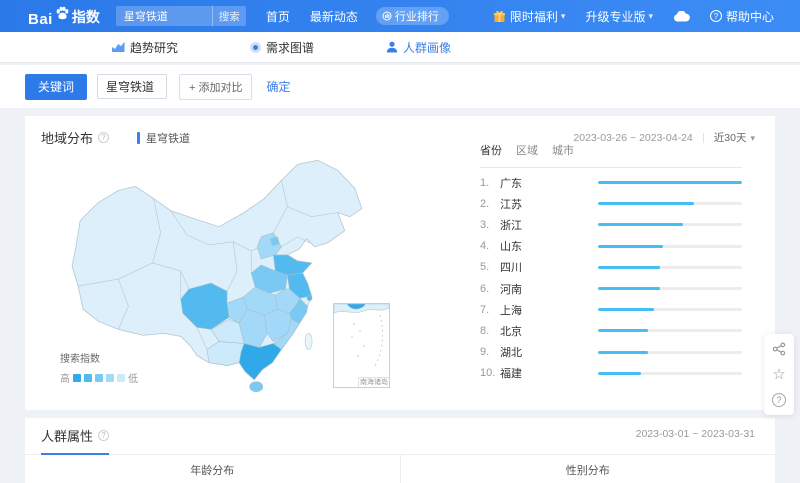  Describe the element at coordinates (139, 137) in the screenshot. I see `series-color-marker` at that location.